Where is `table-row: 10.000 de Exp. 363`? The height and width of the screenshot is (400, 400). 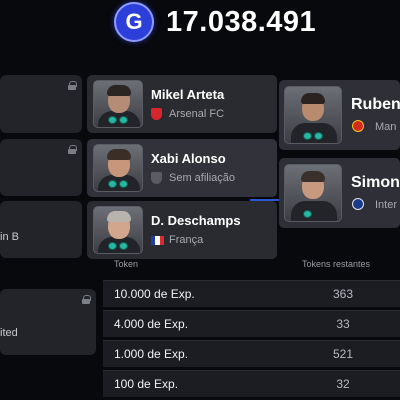 table-row: 10.000 de Exp. 363 is located at coordinates (251, 293).